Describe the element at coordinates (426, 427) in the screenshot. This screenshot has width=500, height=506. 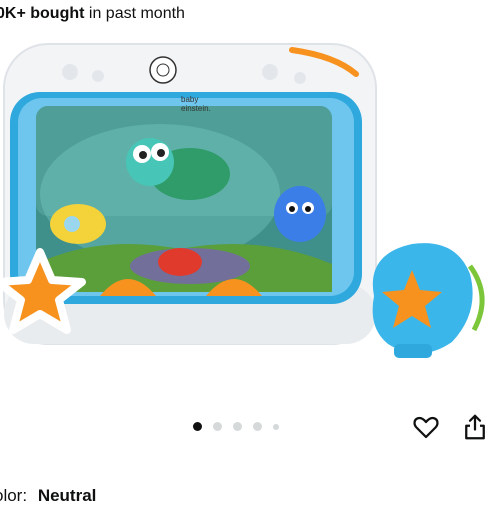
I see `heart-icon` at that location.